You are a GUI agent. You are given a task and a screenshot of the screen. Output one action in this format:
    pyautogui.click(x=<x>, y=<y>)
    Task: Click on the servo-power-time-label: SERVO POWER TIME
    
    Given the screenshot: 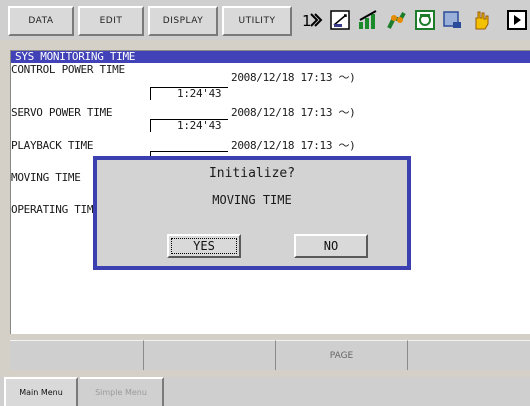 What is the action you would take?
    pyautogui.click(x=62, y=112)
    